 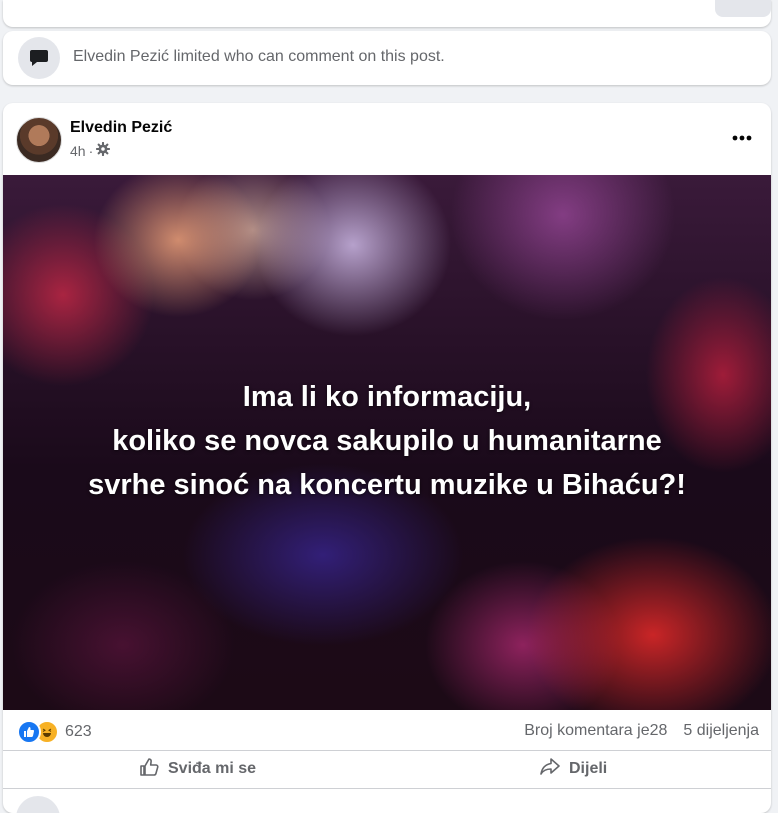 I want to click on reaction-count: 623, so click(x=78, y=731).